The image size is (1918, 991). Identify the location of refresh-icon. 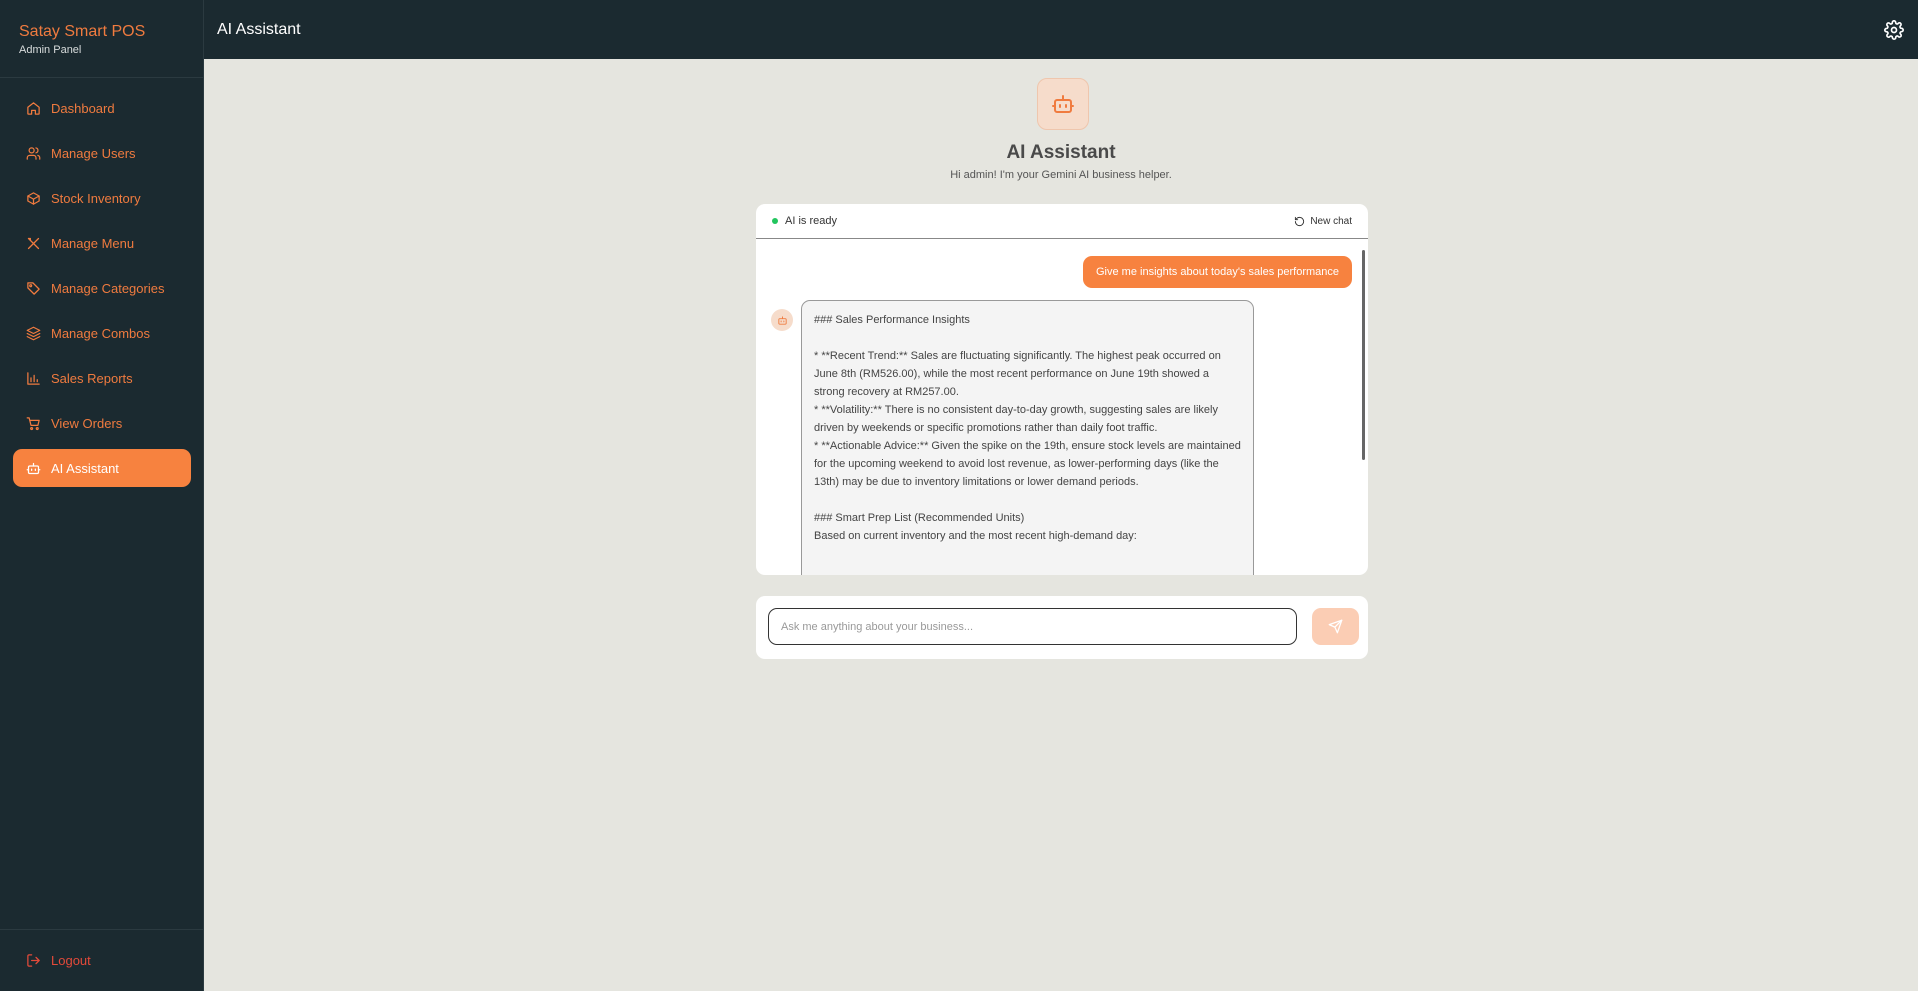
(1300, 221).